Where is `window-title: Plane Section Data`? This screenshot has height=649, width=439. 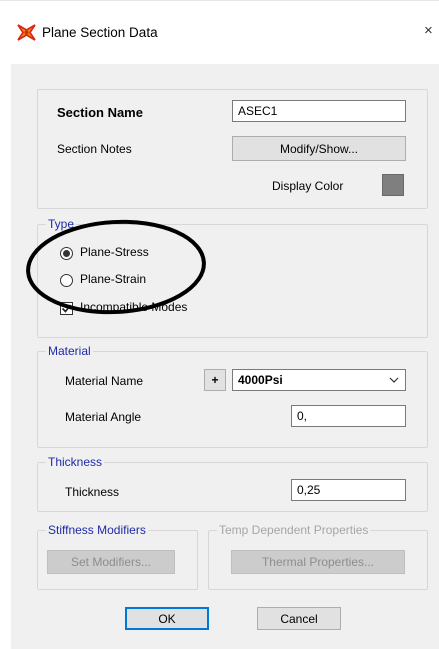 window-title: Plane Section Data is located at coordinates (100, 32).